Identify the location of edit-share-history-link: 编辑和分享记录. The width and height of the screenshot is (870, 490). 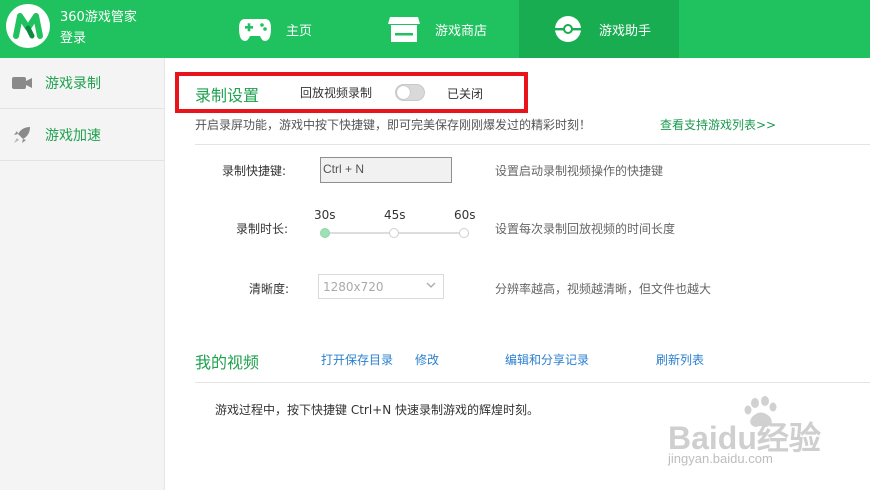
(547, 359).